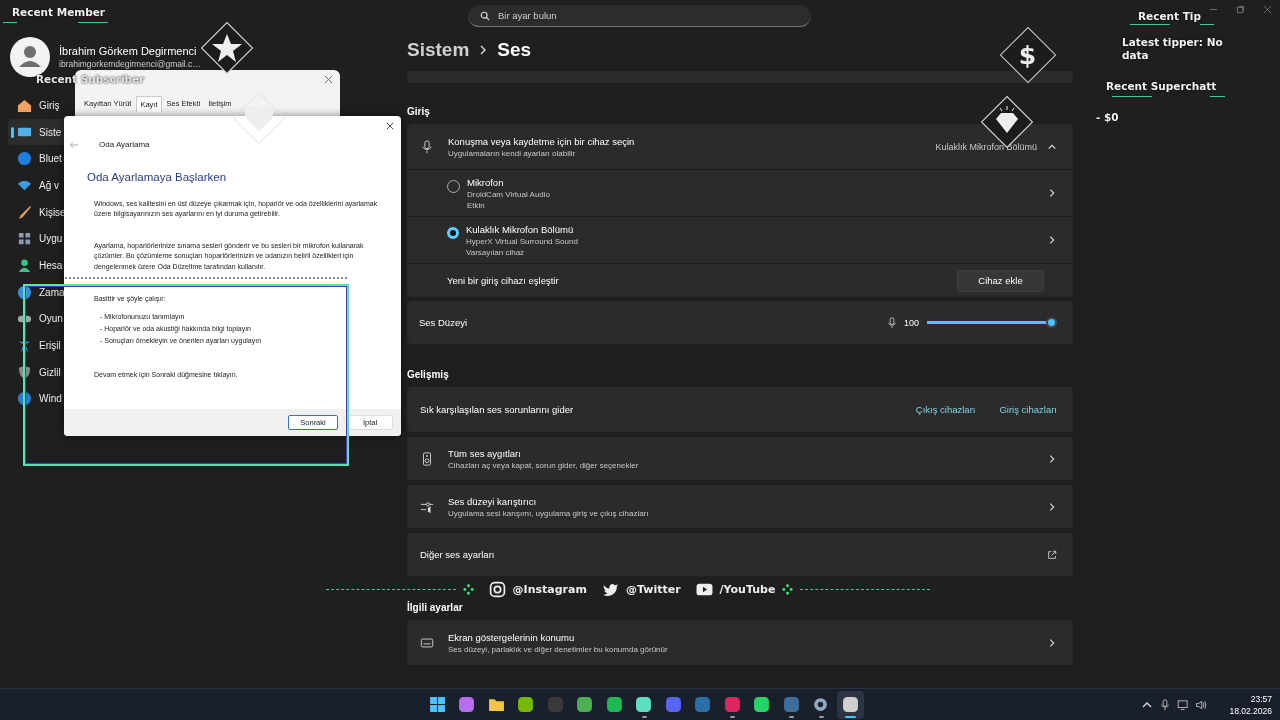 The height and width of the screenshot is (720, 1280). What do you see at coordinates (458, 554) in the screenshot?
I see `row-title: Diğer ses ayarları` at bounding box center [458, 554].